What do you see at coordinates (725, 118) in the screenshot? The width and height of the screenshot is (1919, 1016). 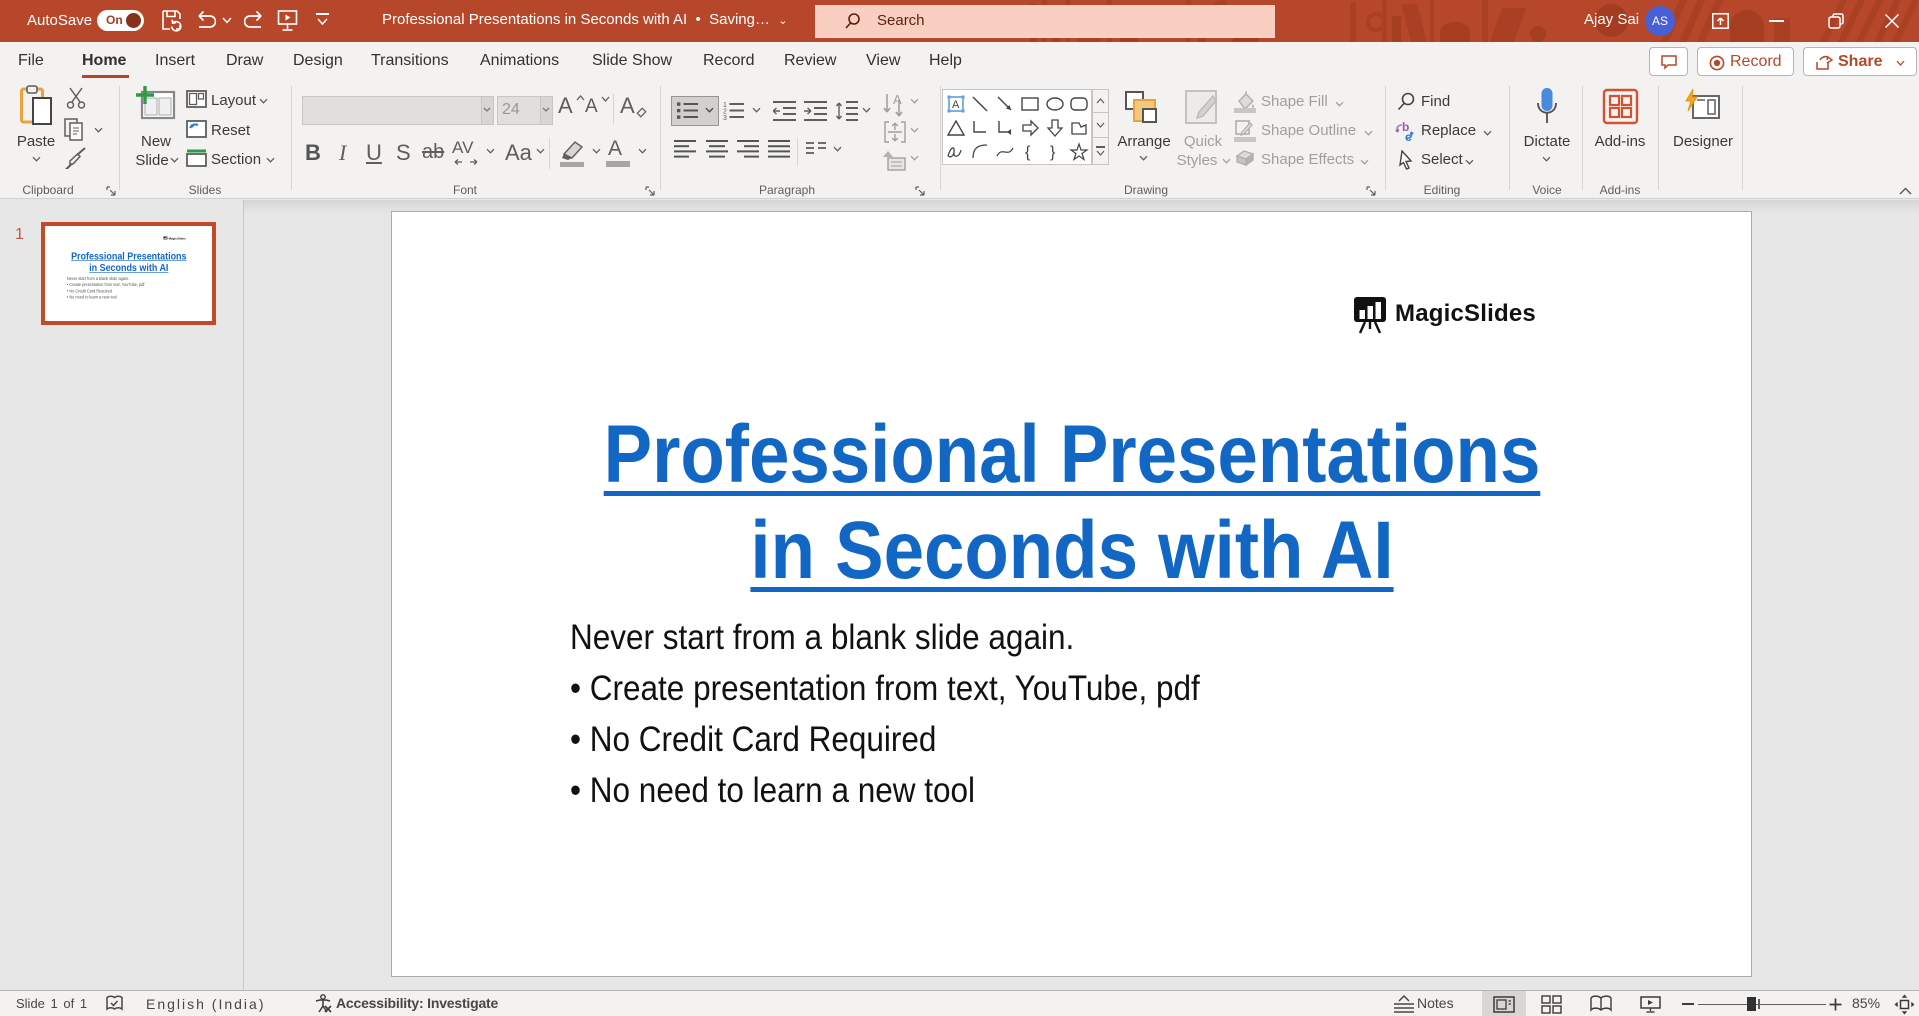 I see `svg-text: 3` at bounding box center [725, 118].